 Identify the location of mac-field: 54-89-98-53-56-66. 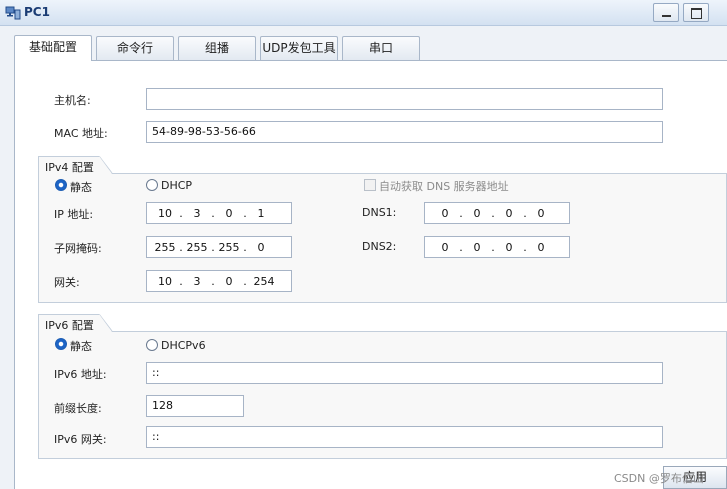
(404, 132).